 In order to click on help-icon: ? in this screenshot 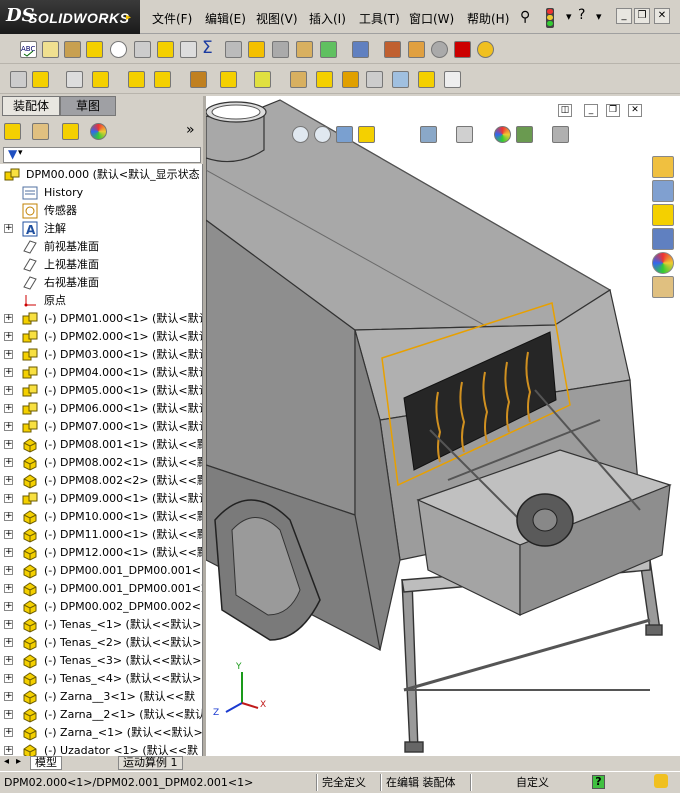, I will do `click(581, 15)`.